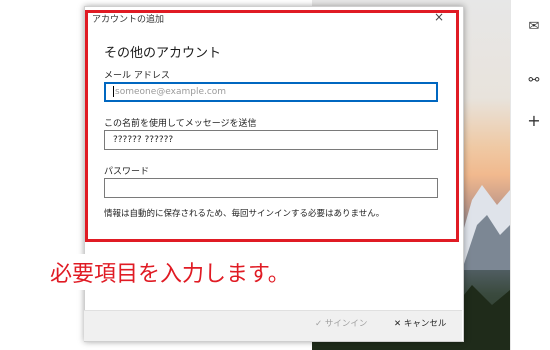  I want to click on cancel-button: ✕ キャンセル, so click(420, 323).